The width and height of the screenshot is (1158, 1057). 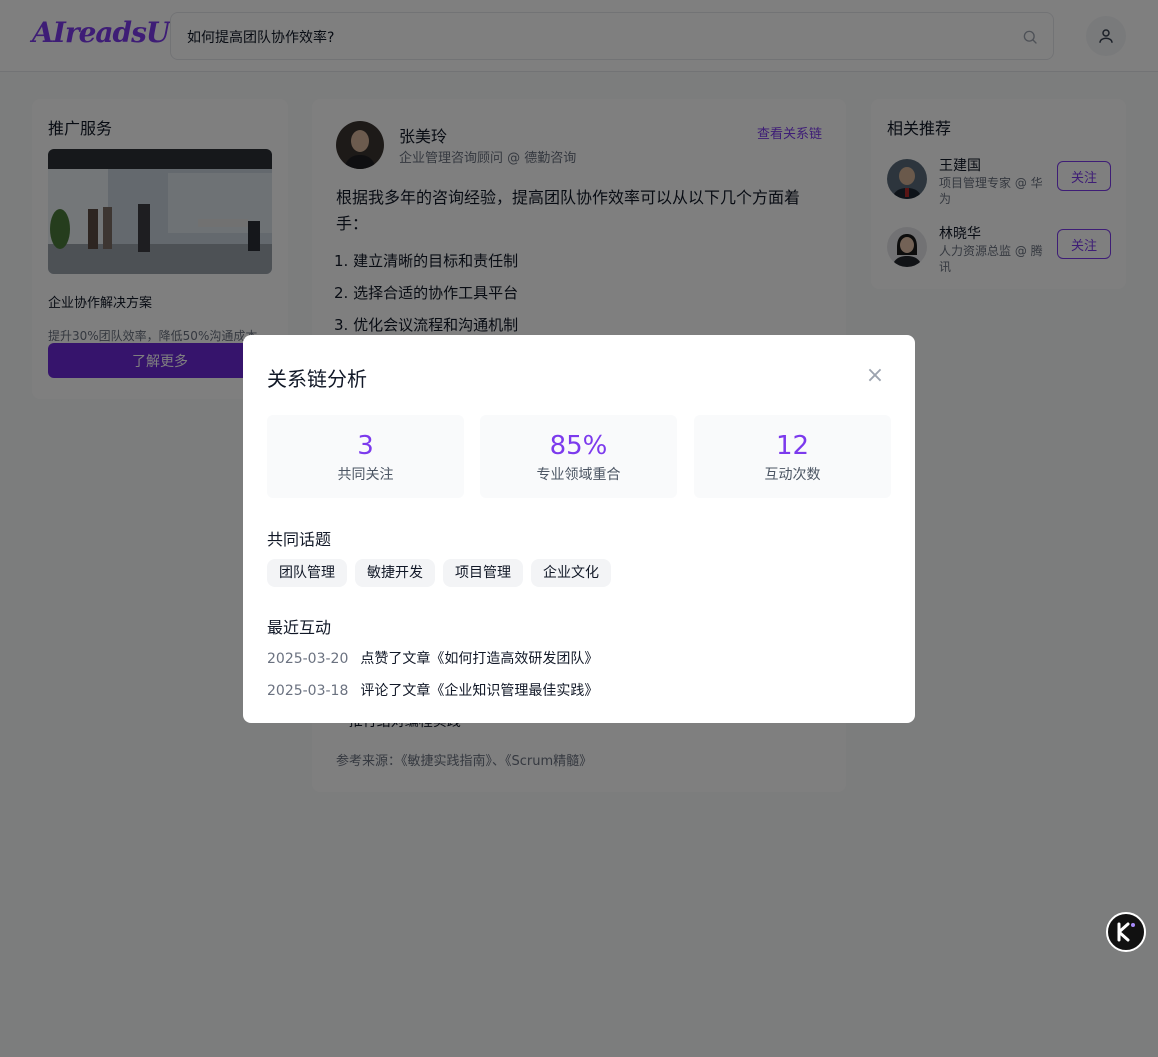 What do you see at coordinates (365, 446) in the screenshot?
I see `stat-value: 3` at bounding box center [365, 446].